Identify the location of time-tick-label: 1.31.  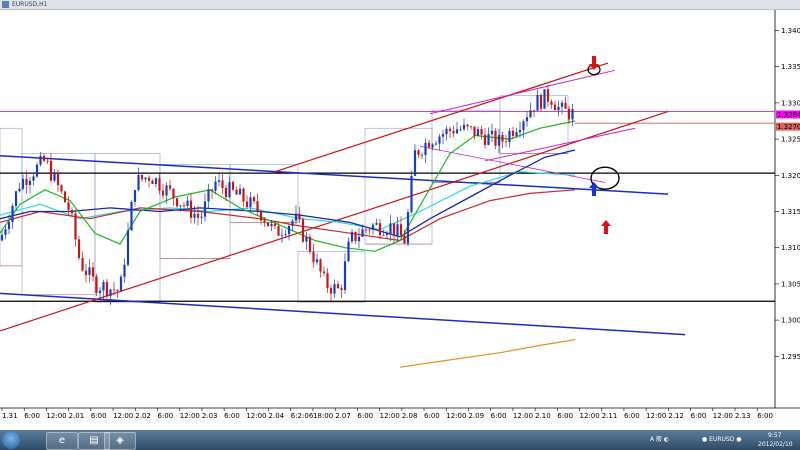
(10, 416).